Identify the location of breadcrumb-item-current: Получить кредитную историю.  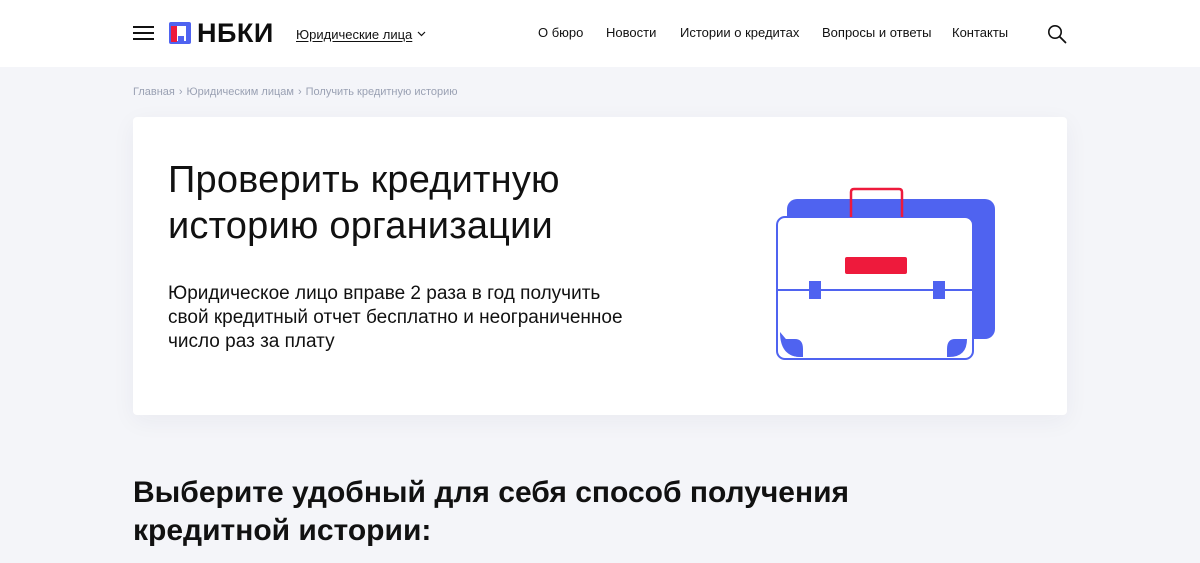
(381, 92).